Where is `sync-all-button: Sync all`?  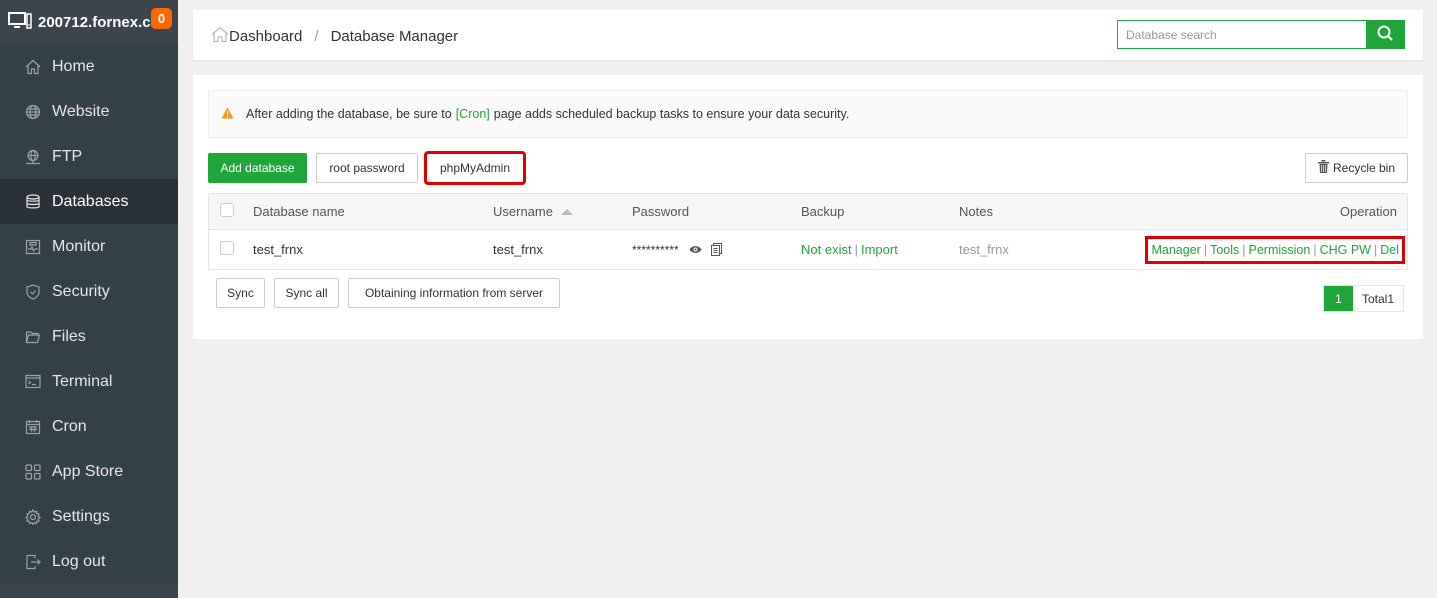 sync-all-button: Sync all is located at coordinates (306, 293).